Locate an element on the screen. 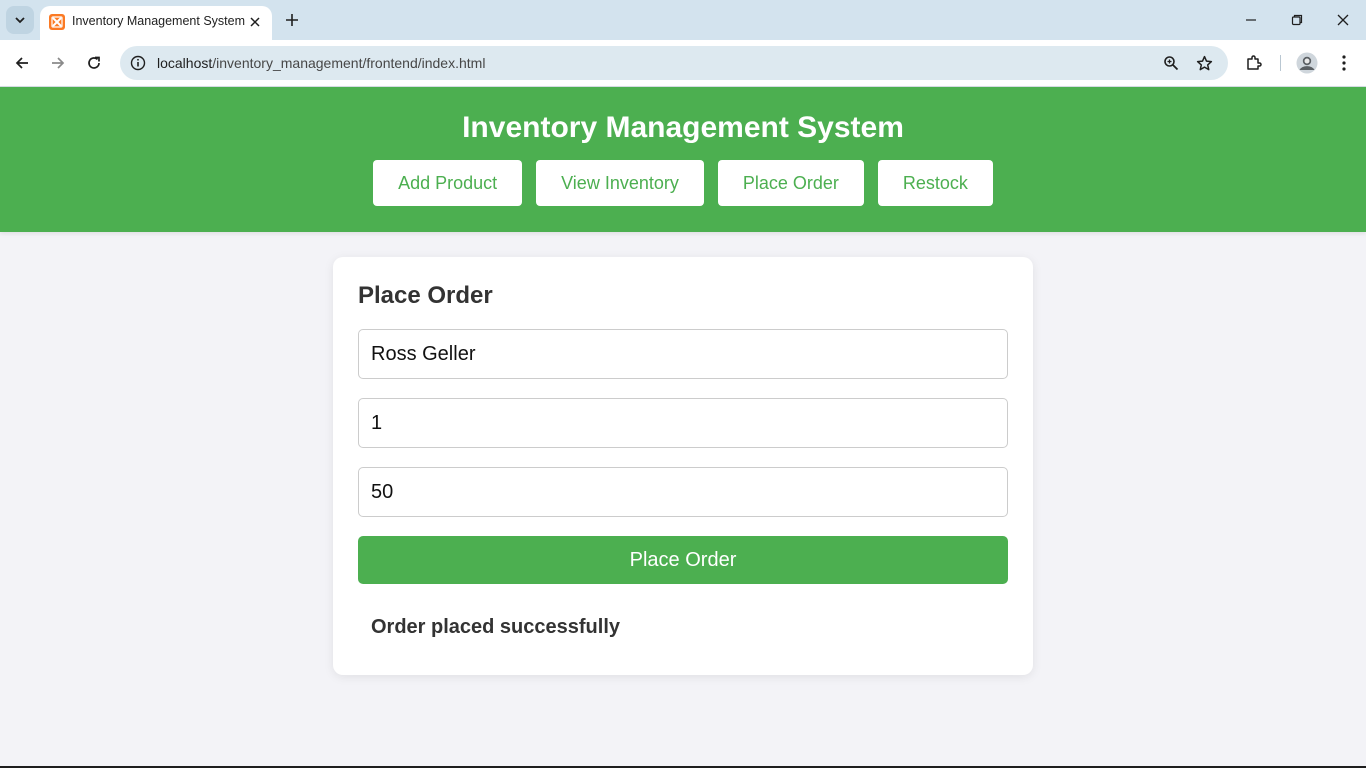  quantity-input is located at coordinates (683, 492).